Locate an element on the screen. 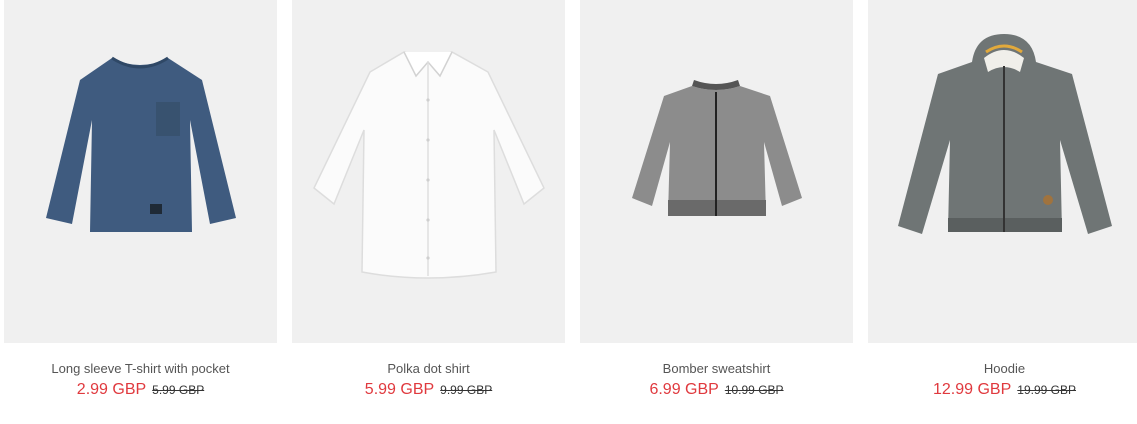 The image size is (1137, 424). product-prices: 12.99 GBP 19.99 GBP is located at coordinates (1002, 390).